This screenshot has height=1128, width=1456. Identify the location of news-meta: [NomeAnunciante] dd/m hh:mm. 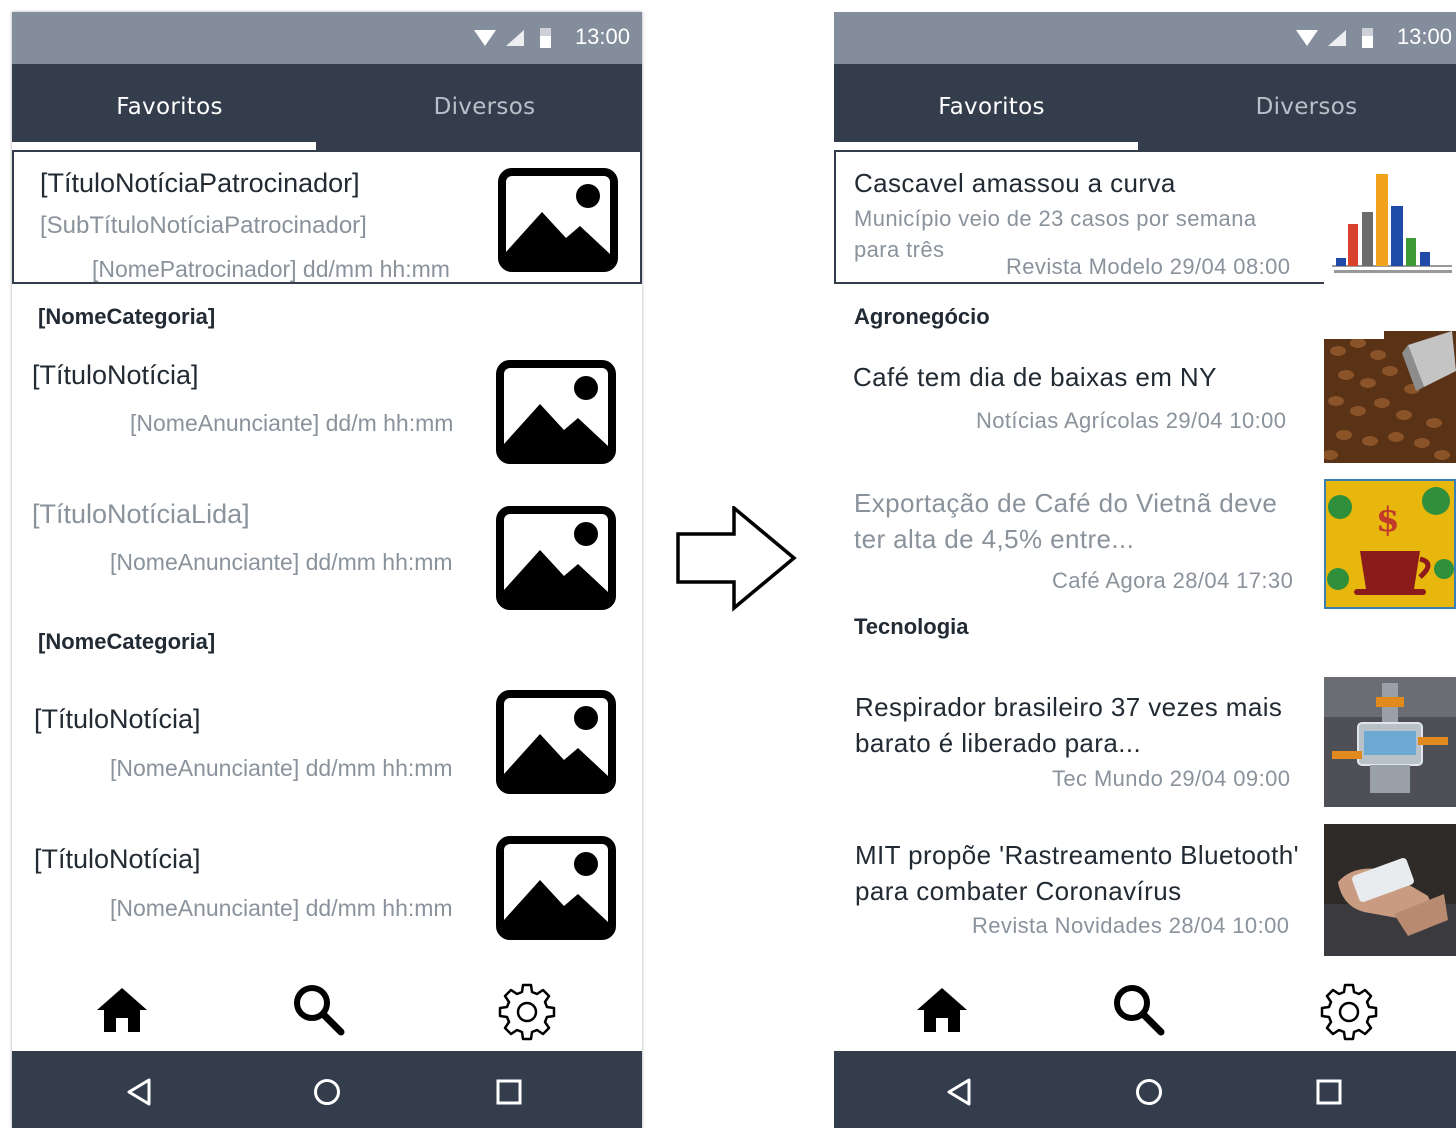
(292, 423).